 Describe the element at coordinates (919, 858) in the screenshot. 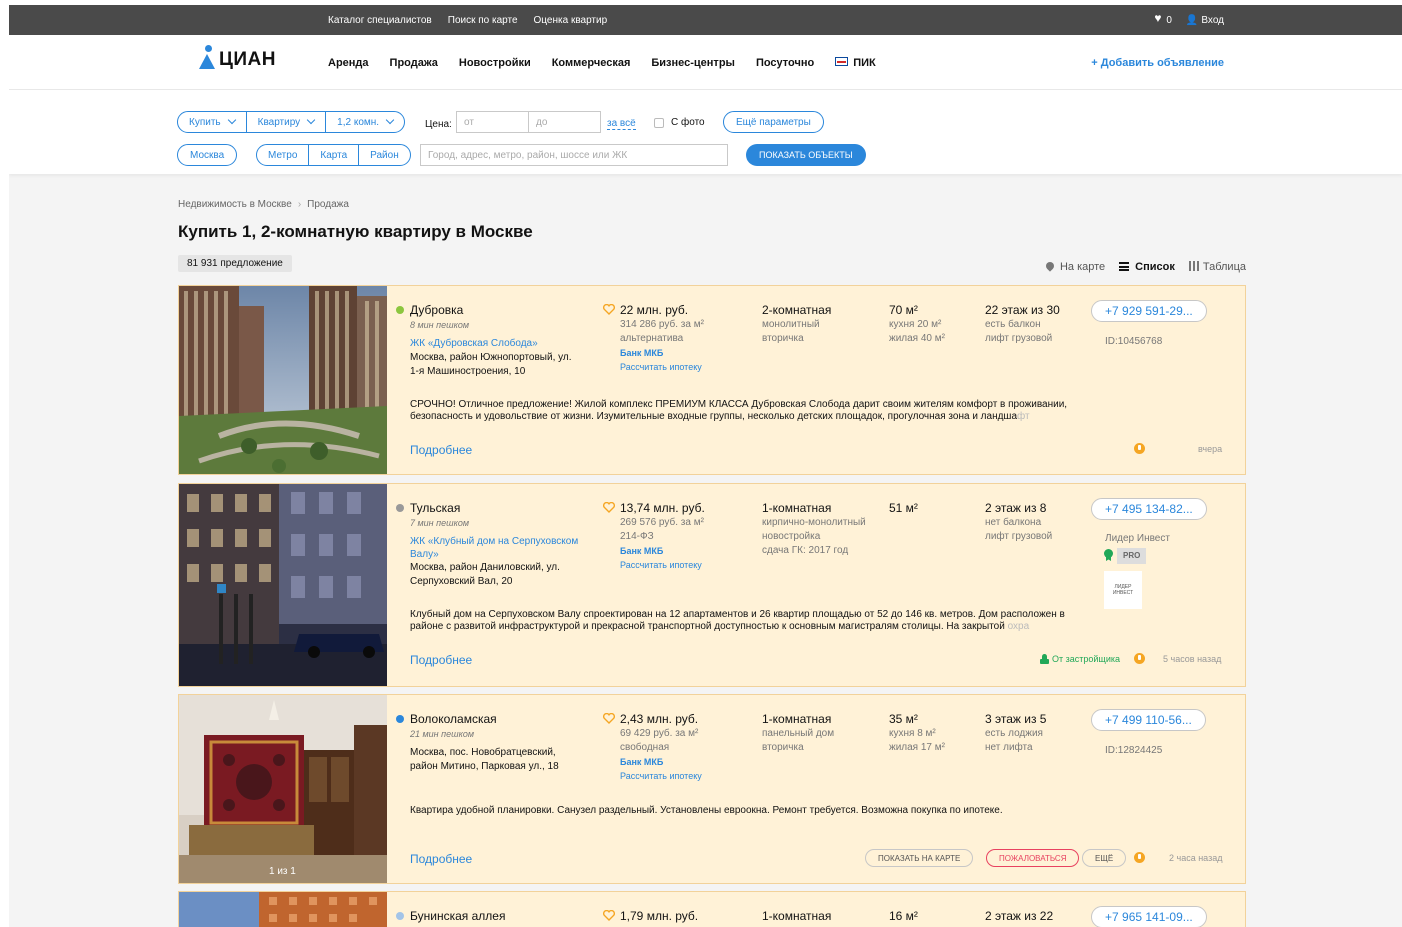

I see `show-on-map-button: ПОКАЗАТЬ НА КАРТЕ` at that location.